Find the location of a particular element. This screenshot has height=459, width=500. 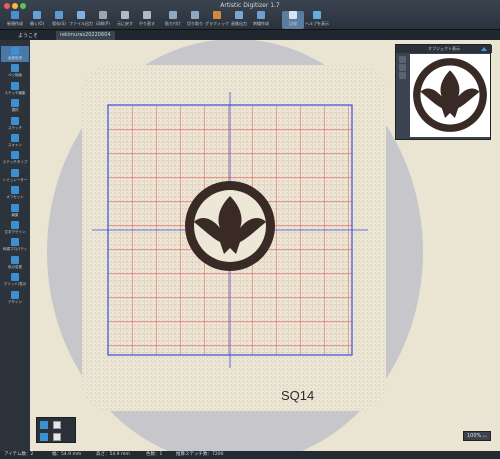

sidebar-item-label: 選択 is located at coordinates (15, 110).